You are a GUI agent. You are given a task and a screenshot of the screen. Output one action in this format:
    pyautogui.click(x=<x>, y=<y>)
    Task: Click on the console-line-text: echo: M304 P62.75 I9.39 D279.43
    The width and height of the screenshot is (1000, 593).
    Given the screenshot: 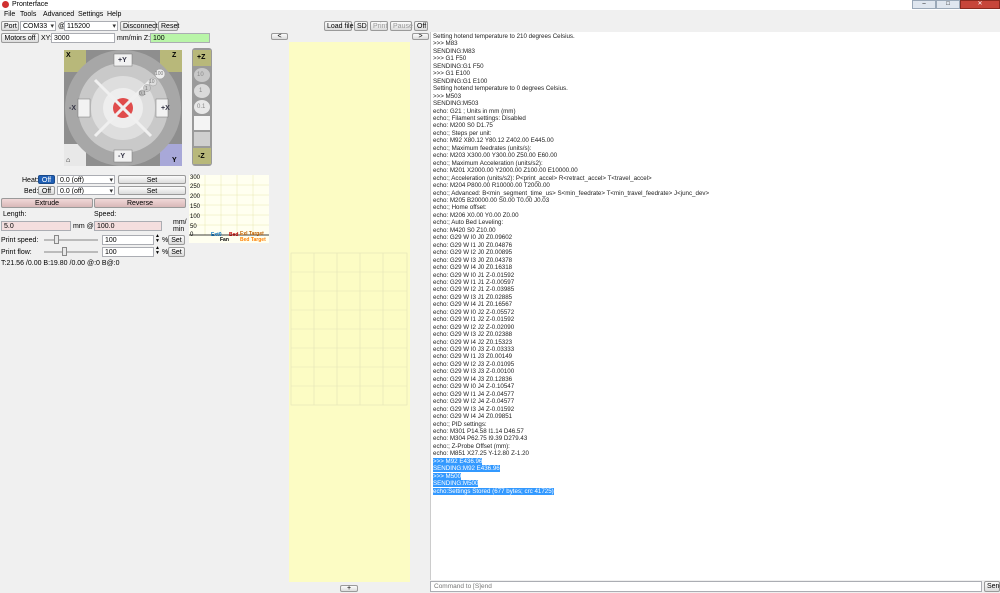 What is the action you would take?
    pyautogui.click(x=480, y=439)
    